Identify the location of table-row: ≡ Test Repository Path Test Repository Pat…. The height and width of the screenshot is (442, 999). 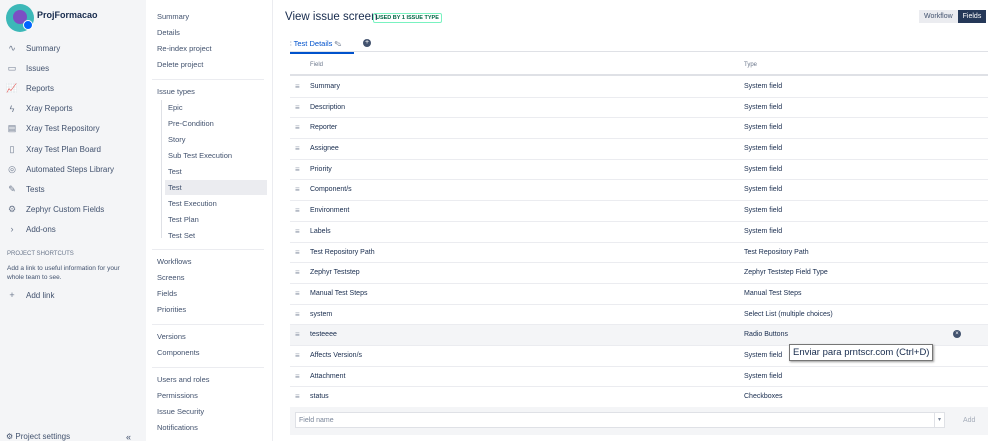
(639, 253).